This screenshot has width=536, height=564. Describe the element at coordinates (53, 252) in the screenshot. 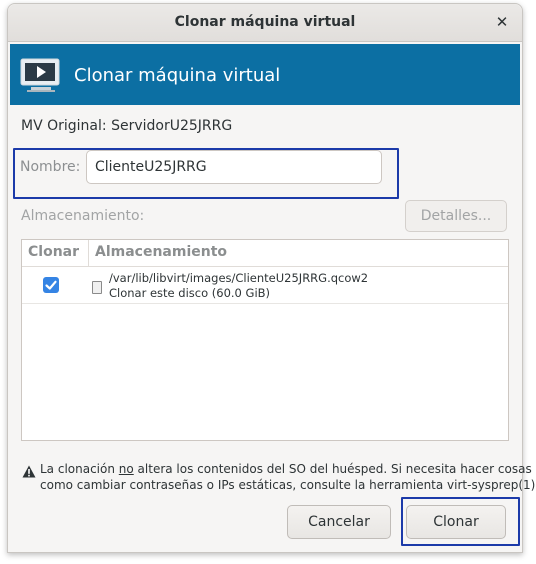

I see `column-header-clone: Clonar` at that location.